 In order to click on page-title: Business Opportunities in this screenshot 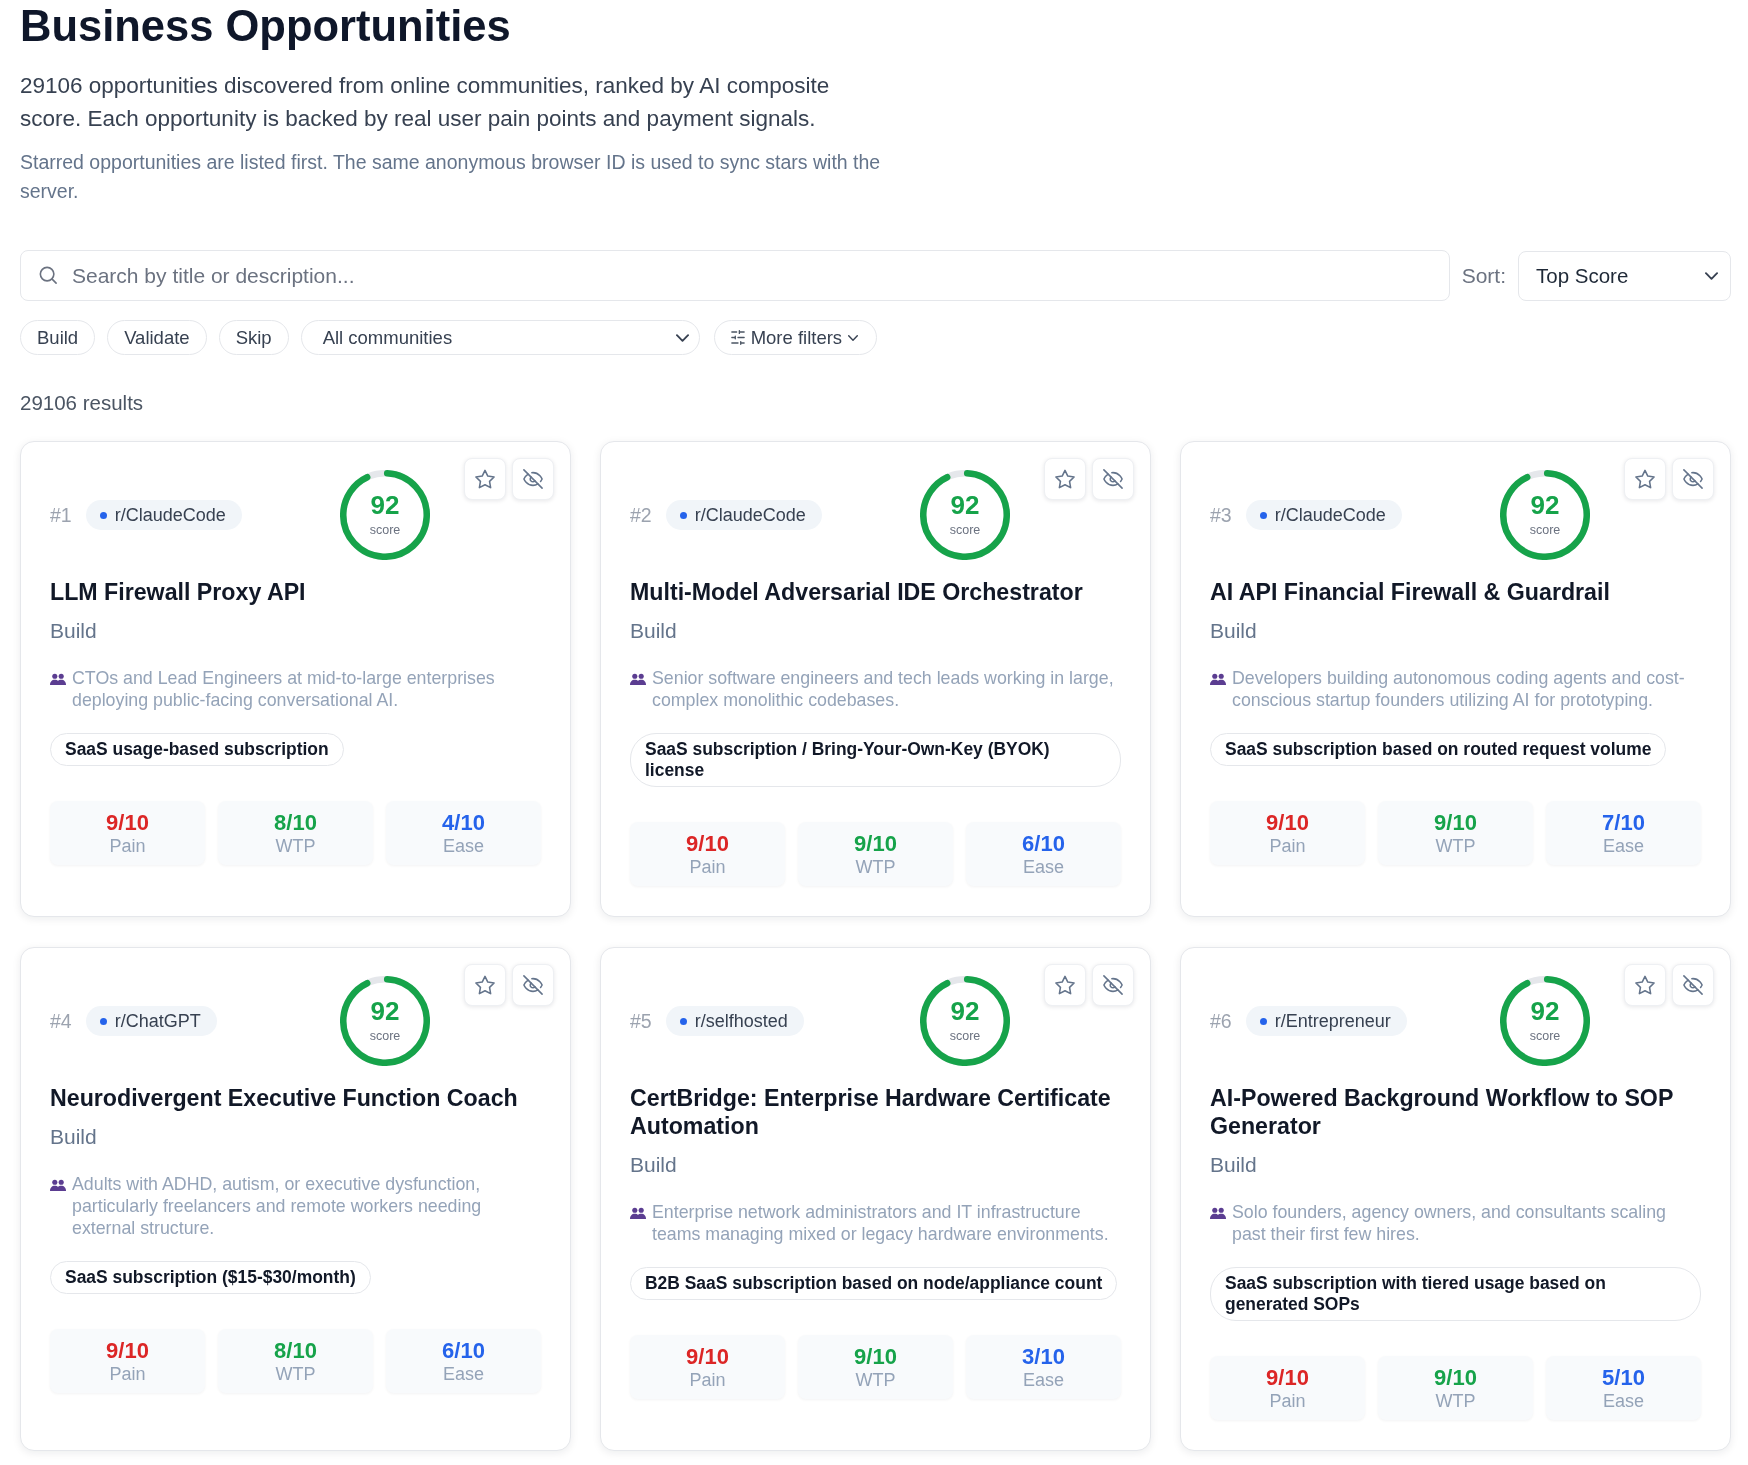, I will do `click(266, 26)`.